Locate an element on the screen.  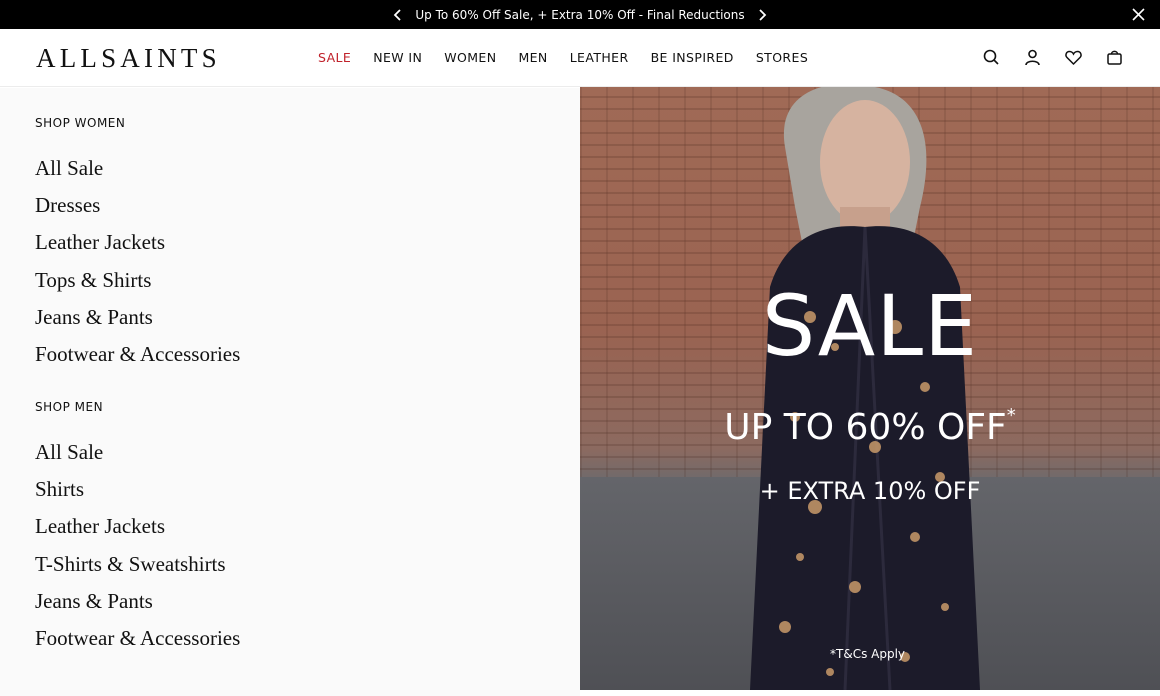
nav-new-in: NEW IN is located at coordinates (397, 57).